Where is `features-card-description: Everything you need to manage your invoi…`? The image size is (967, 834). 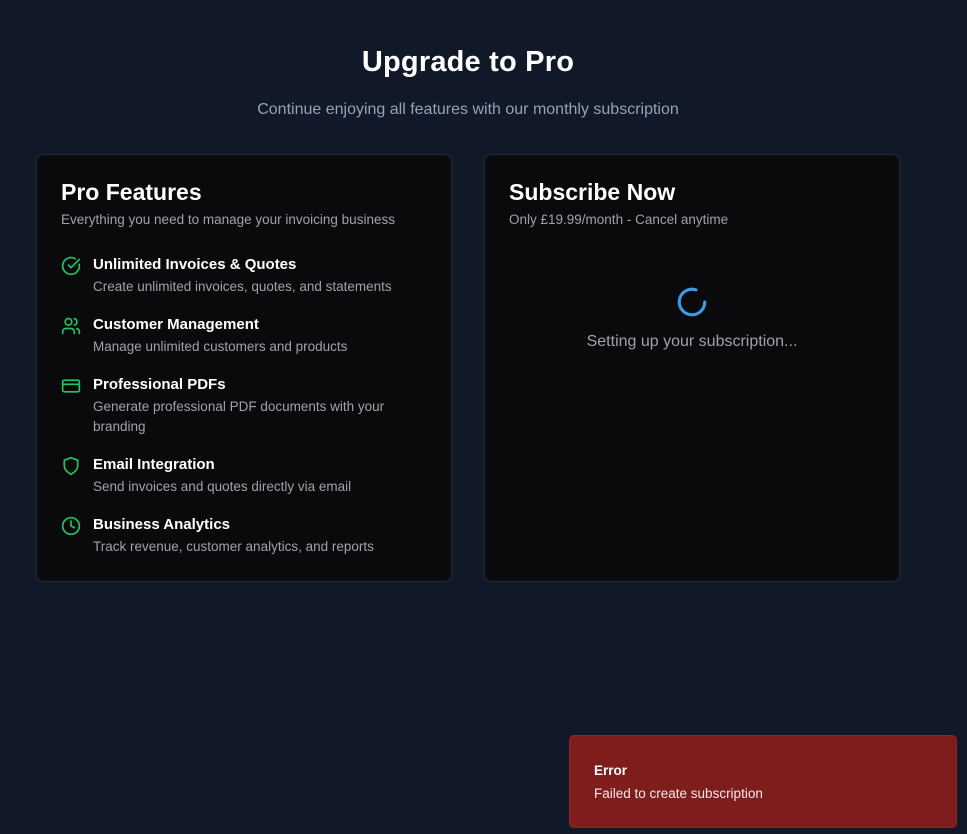
features-card-description: Everything you need to manage your invoi… is located at coordinates (228, 219).